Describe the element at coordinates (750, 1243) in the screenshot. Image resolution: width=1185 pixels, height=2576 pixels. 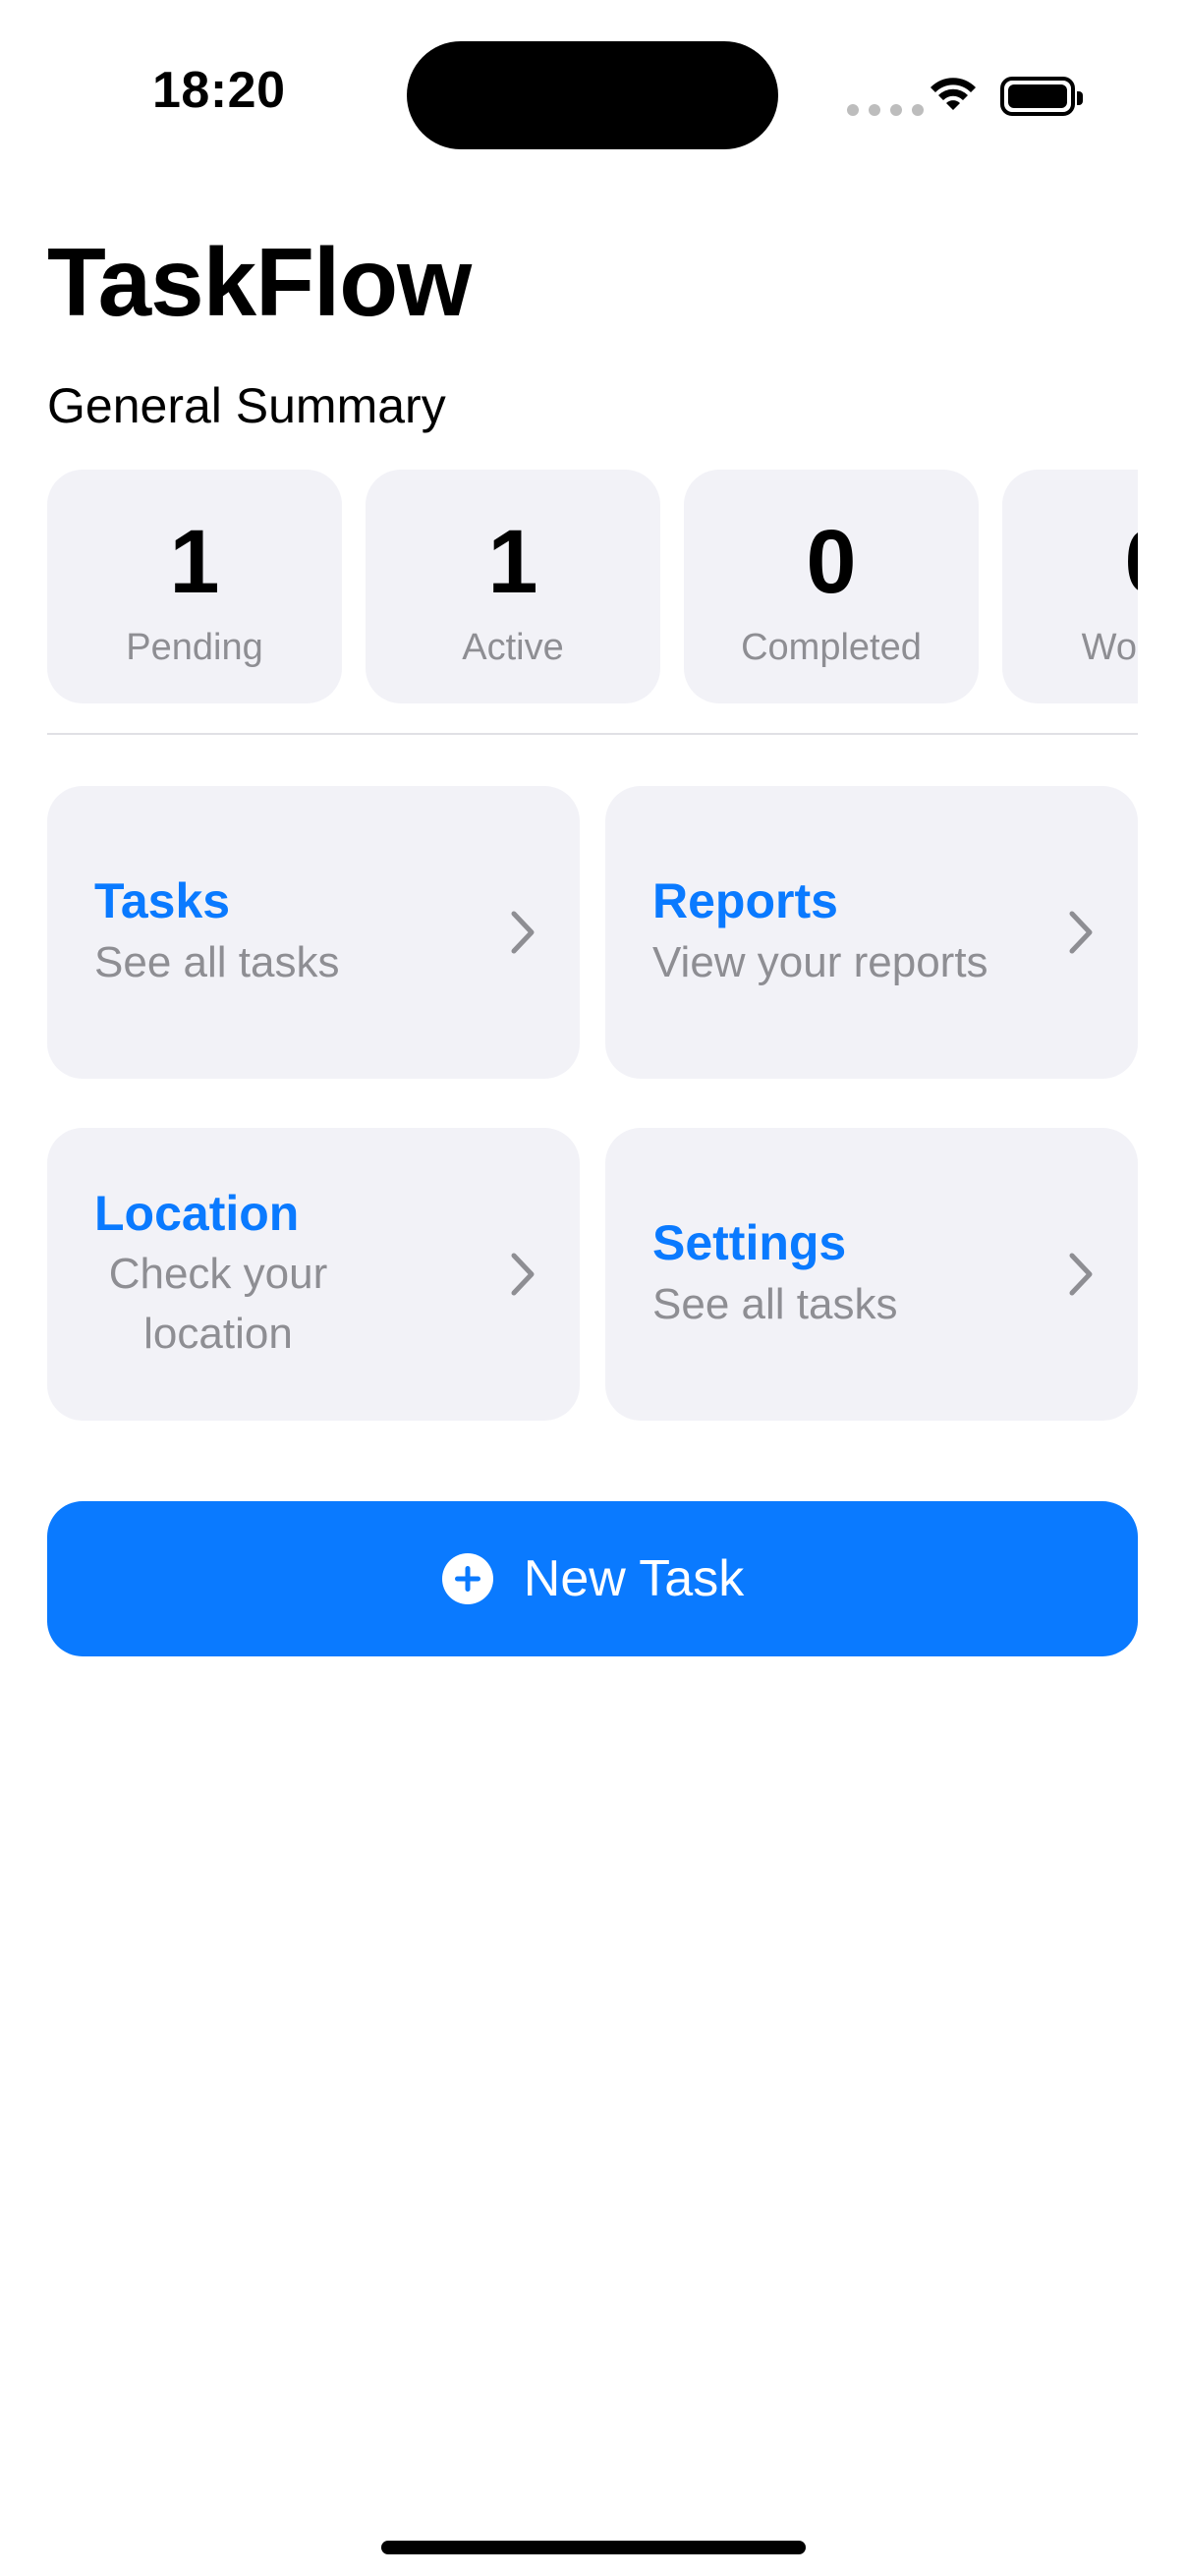
I see `settings-card-title: Settings` at that location.